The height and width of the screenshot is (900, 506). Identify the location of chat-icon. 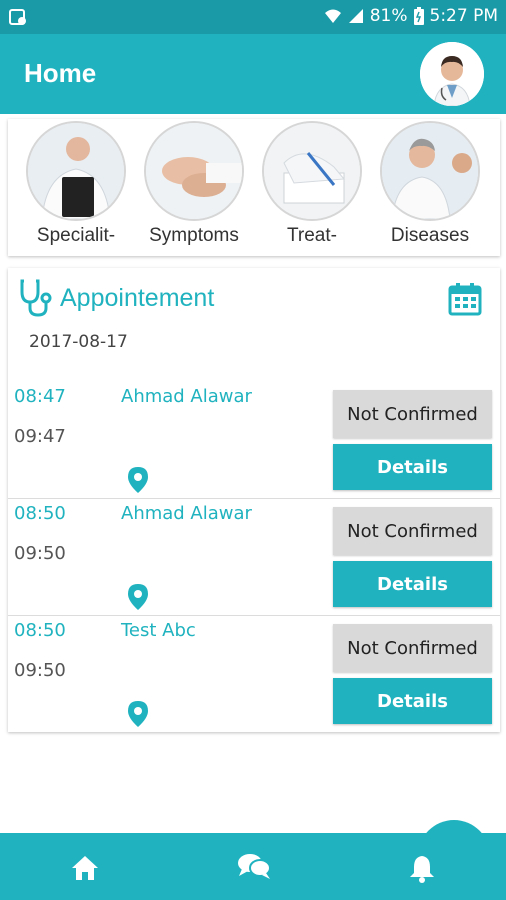
(254, 866).